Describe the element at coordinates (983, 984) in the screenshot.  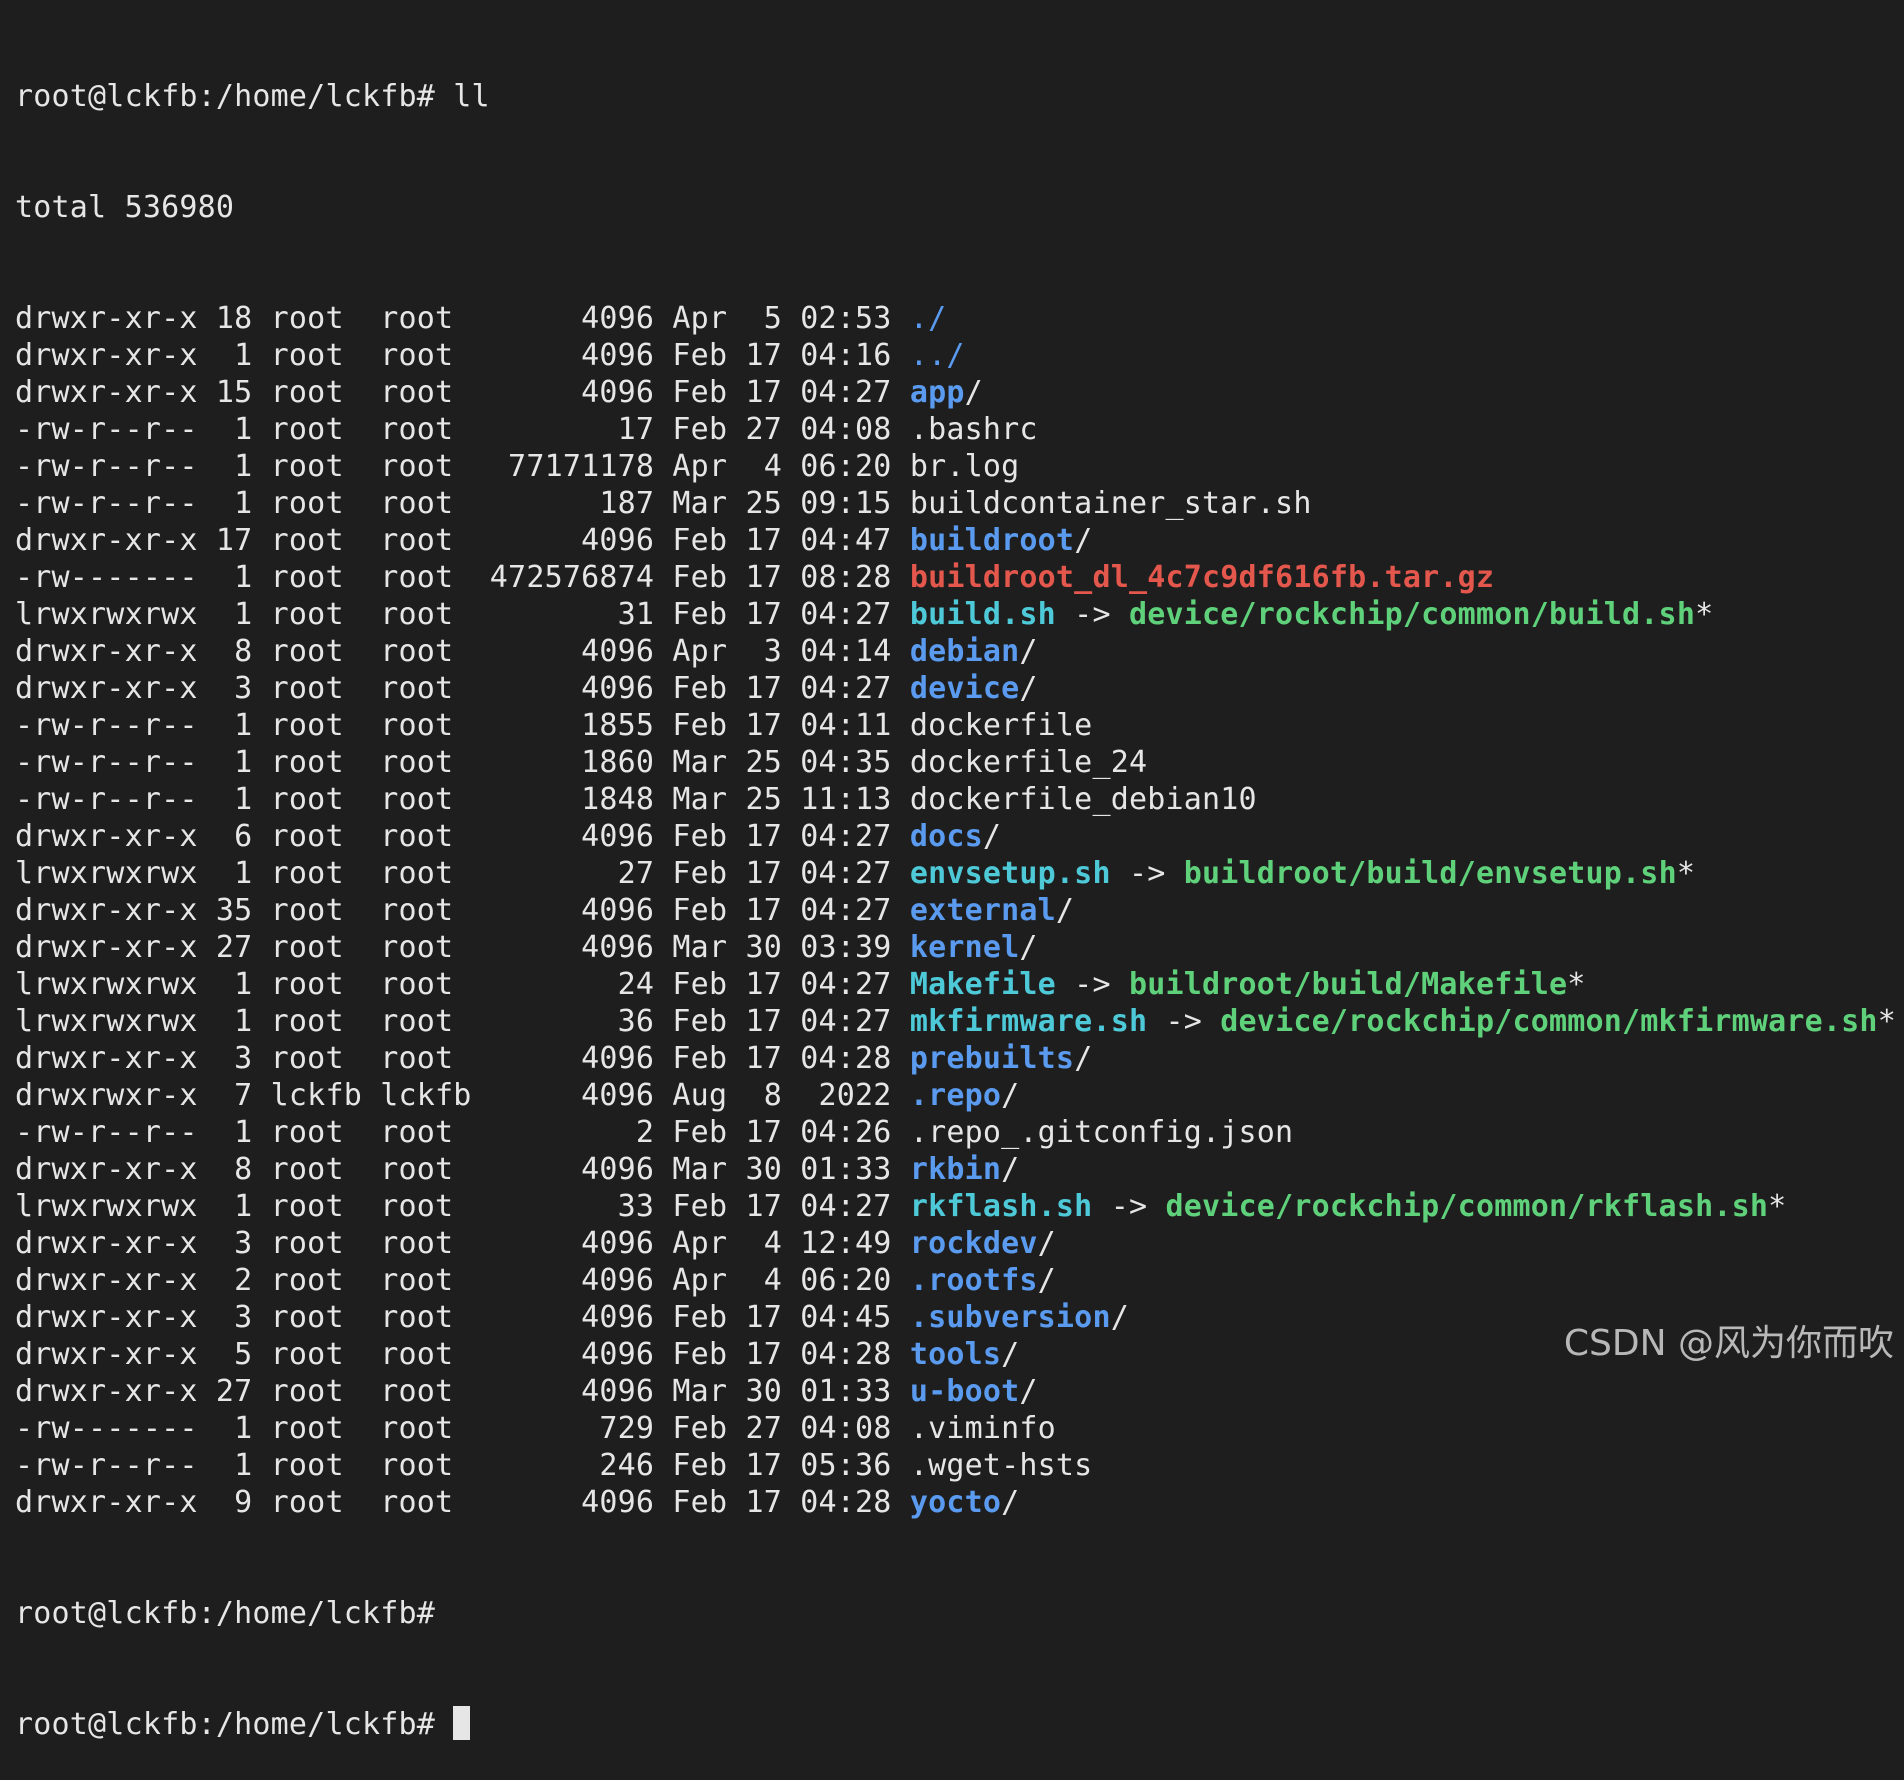
I see `entry-name: Makefile` at that location.